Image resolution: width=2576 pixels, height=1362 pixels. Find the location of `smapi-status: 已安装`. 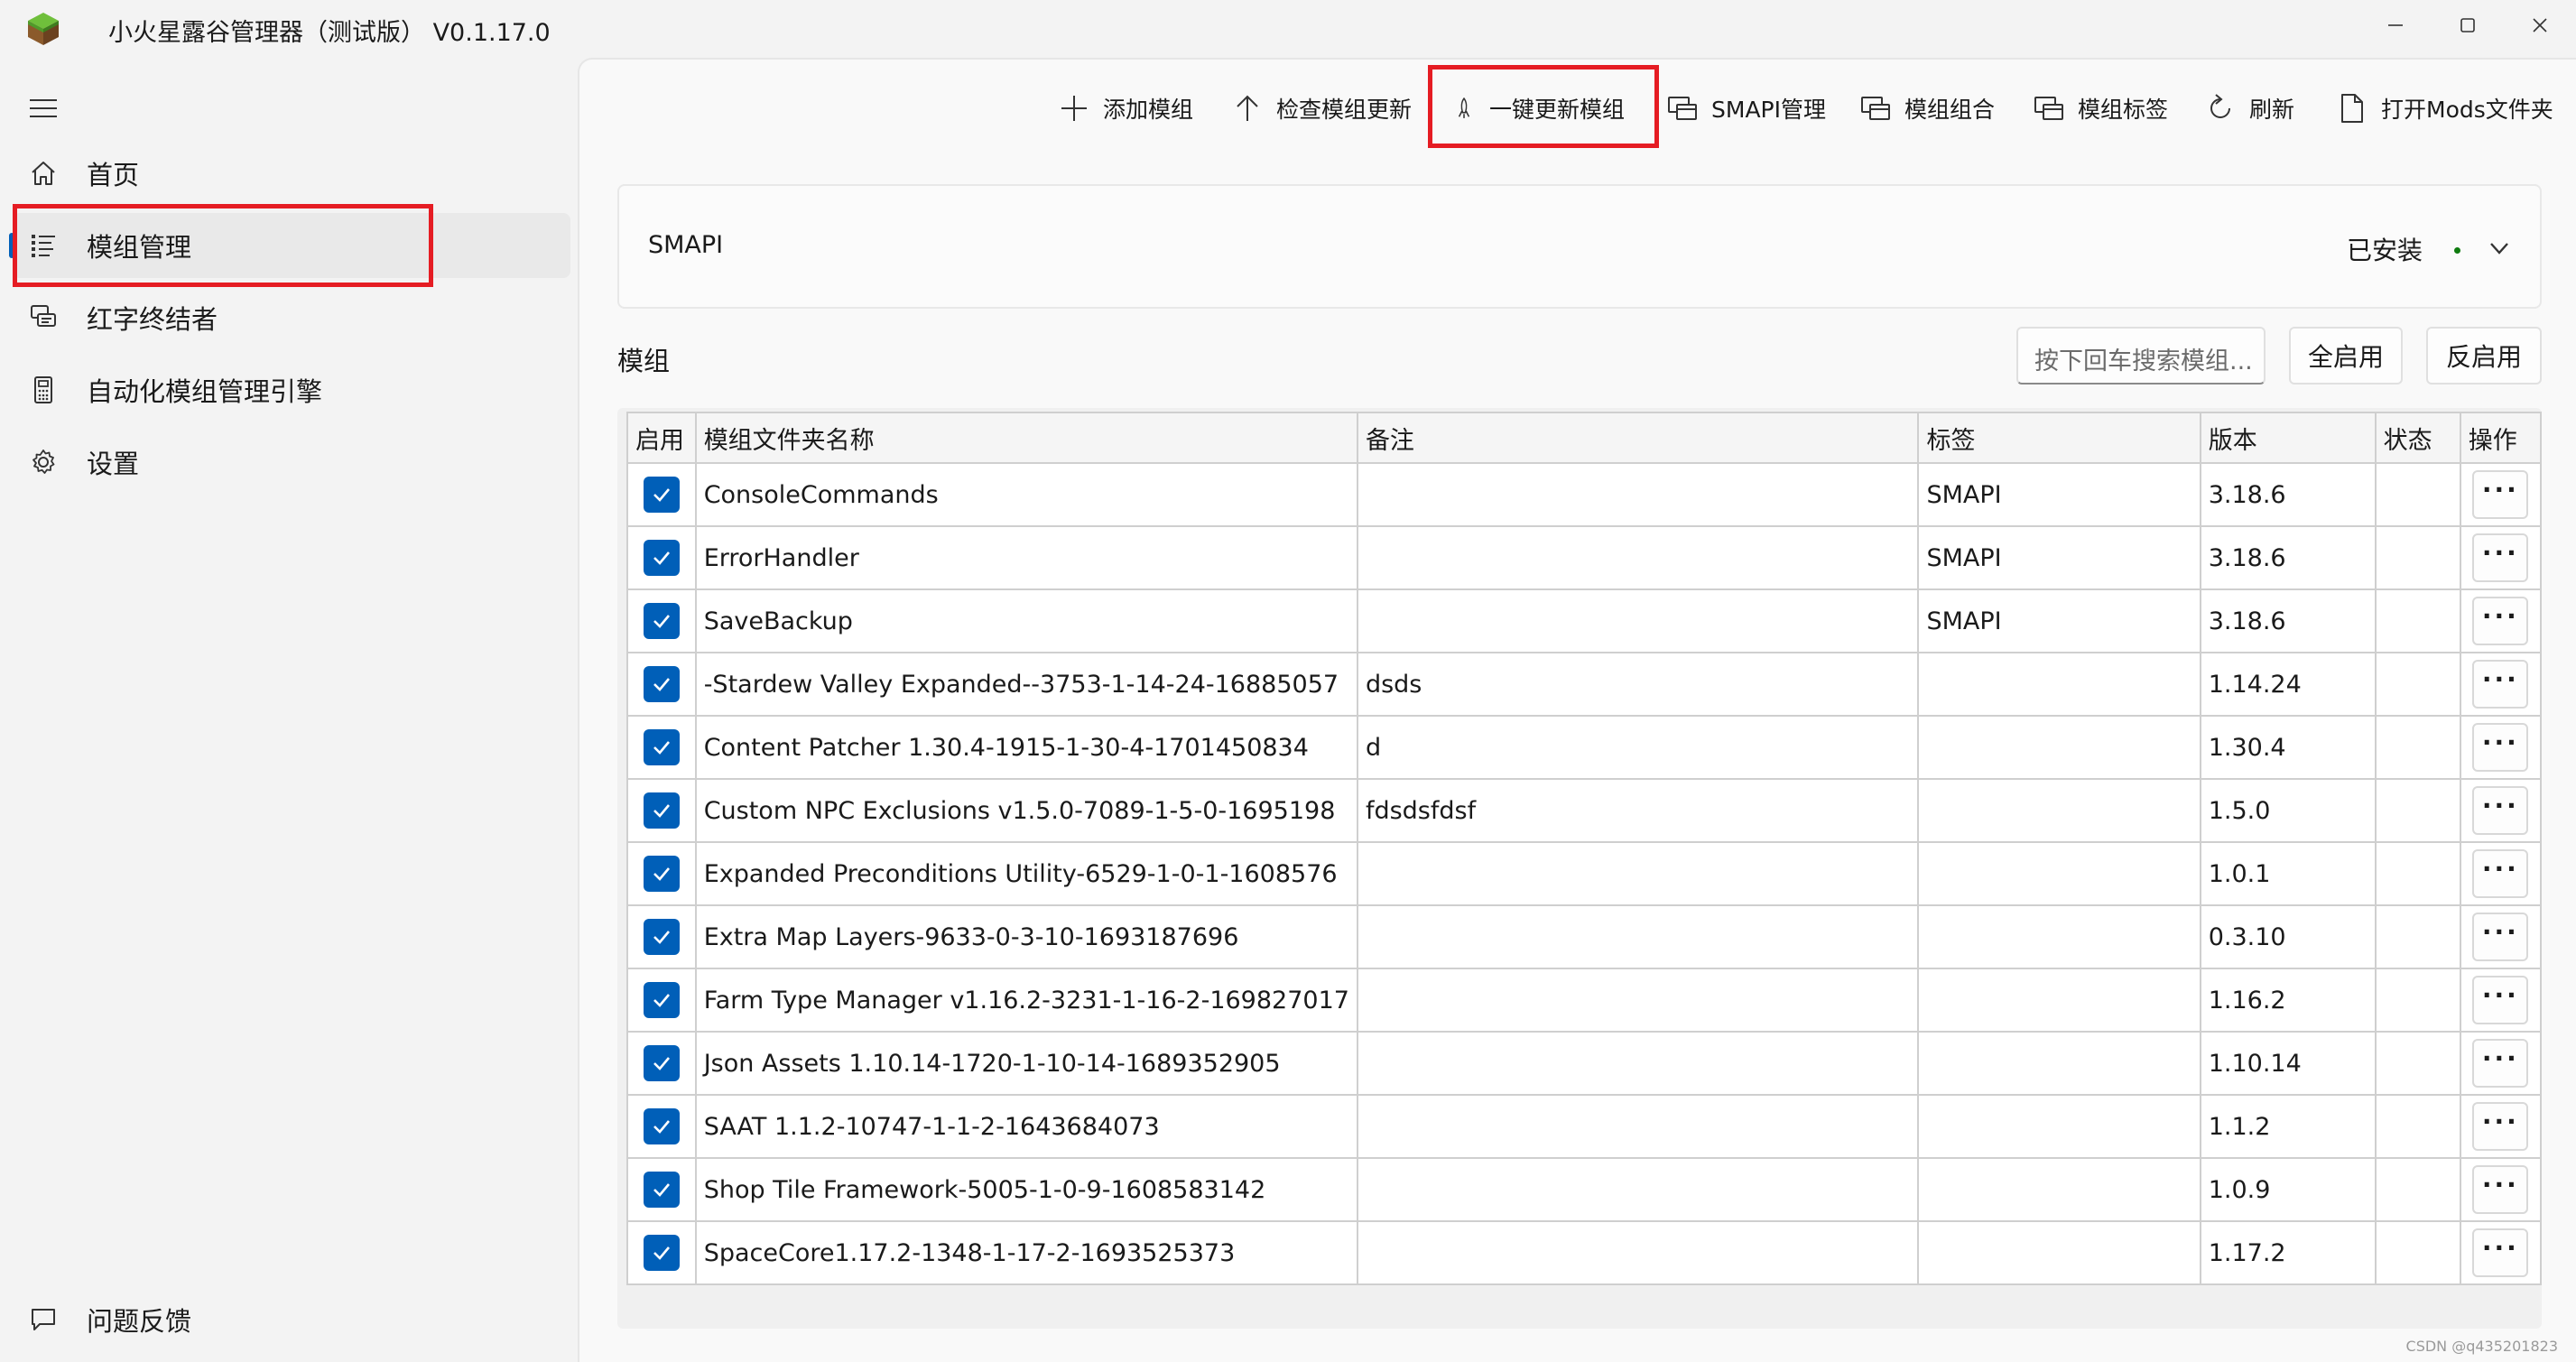

smapi-status: 已安装 is located at coordinates (2385, 250).